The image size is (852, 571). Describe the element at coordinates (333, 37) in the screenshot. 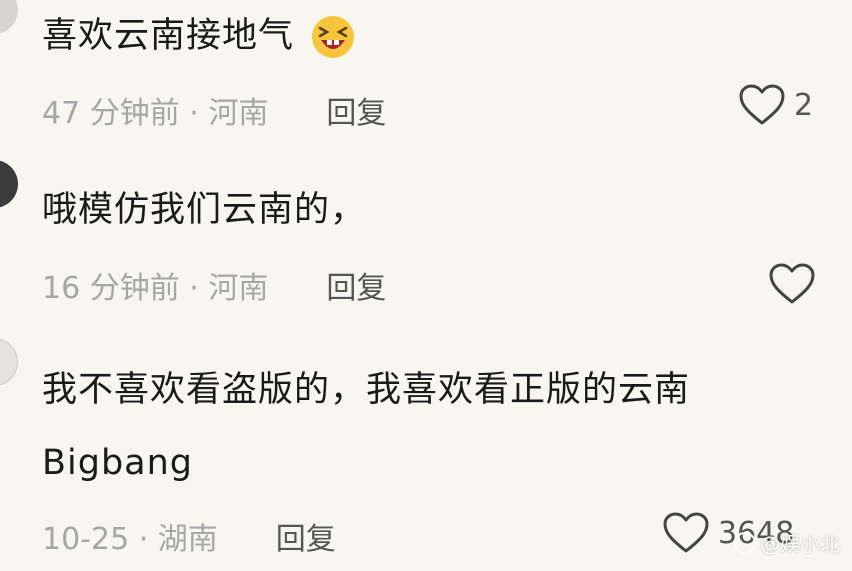

I see `laughing-squint-emoji-icon` at that location.